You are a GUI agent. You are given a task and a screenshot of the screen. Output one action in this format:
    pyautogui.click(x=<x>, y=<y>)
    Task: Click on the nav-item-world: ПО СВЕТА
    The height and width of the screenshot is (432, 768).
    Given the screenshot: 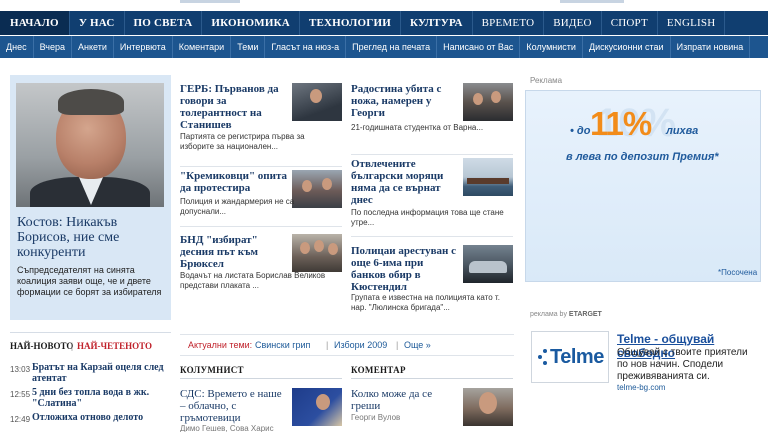 What is the action you would take?
    pyautogui.click(x=164, y=23)
    